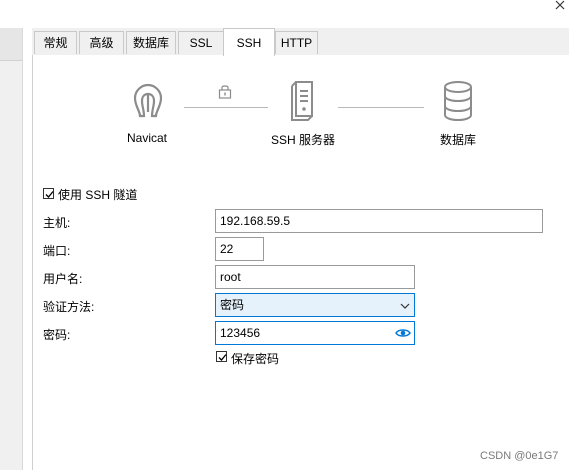 This screenshot has height=470, width=569. What do you see at coordinates (57, 335) in the screenshot?
I see `password-label: 密码:` at bounding box center [57, 335].